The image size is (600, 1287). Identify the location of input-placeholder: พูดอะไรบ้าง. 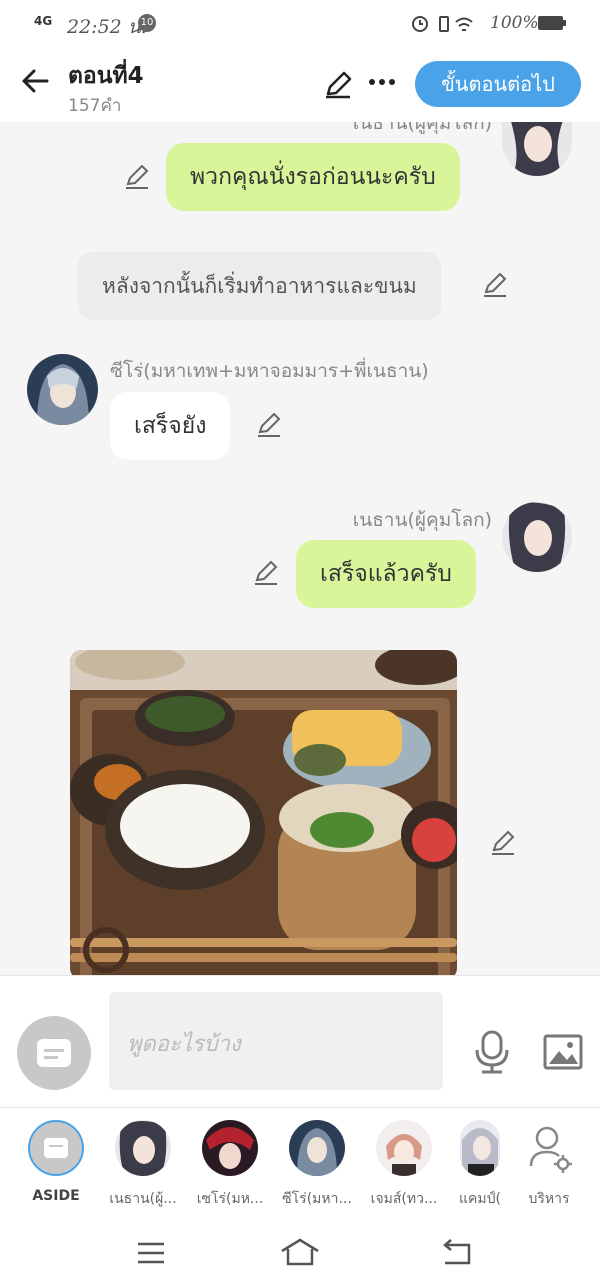
(184, 1044).